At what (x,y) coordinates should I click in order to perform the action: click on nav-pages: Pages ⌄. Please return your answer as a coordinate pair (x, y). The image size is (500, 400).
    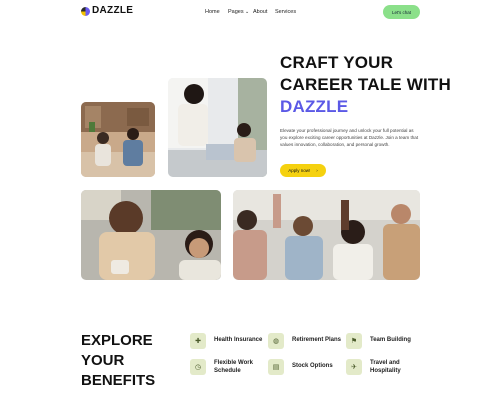
    Looking at the image, I should click on (238, 12).